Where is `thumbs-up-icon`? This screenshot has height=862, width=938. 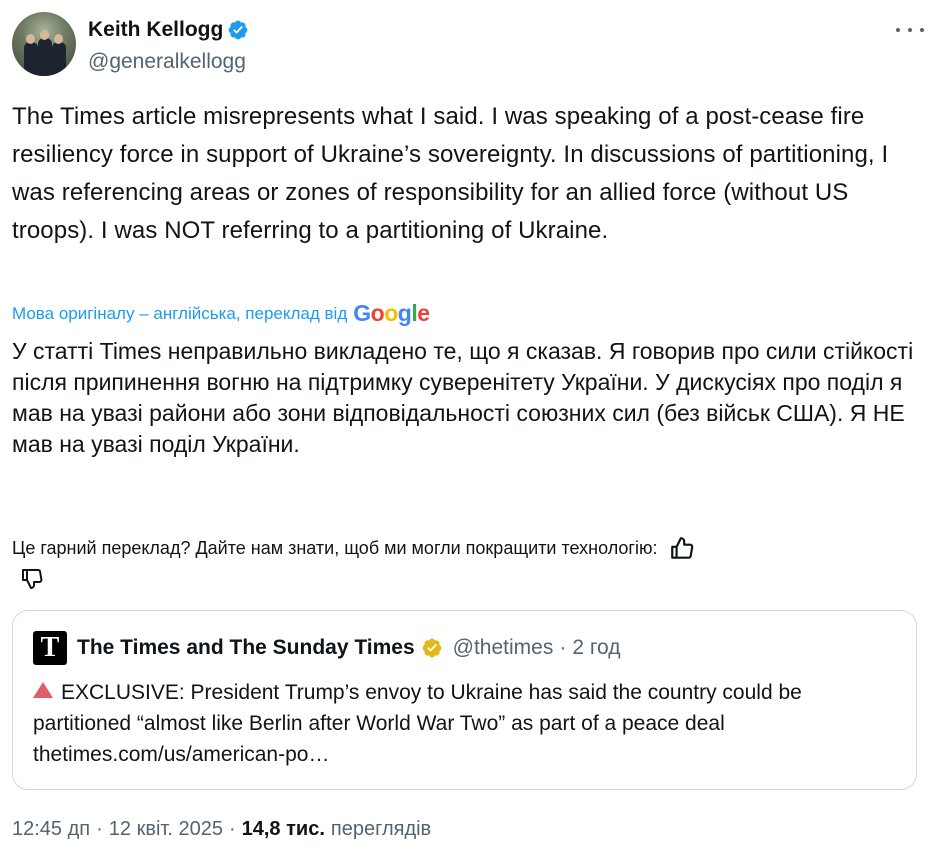 thumbs-up-icon is located at coordinates (682, 549).